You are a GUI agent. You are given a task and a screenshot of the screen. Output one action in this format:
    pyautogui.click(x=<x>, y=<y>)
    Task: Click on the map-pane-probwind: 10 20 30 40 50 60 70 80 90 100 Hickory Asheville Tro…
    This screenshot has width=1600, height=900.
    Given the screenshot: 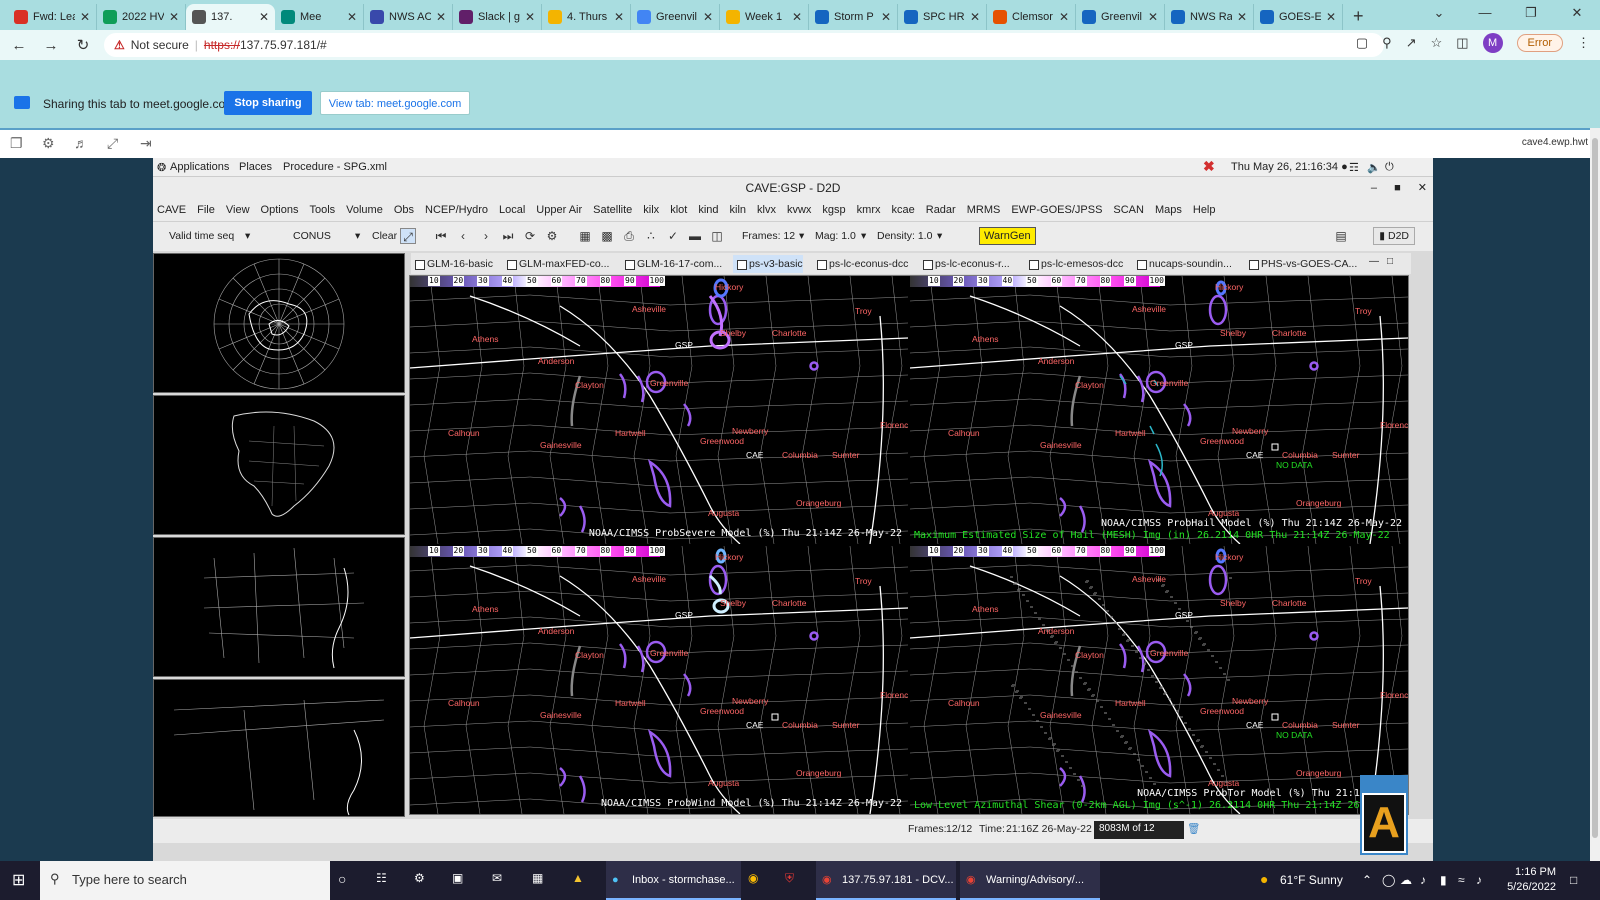 What is the action you would take?
    pyautogui.click(x=659, y=680)
    